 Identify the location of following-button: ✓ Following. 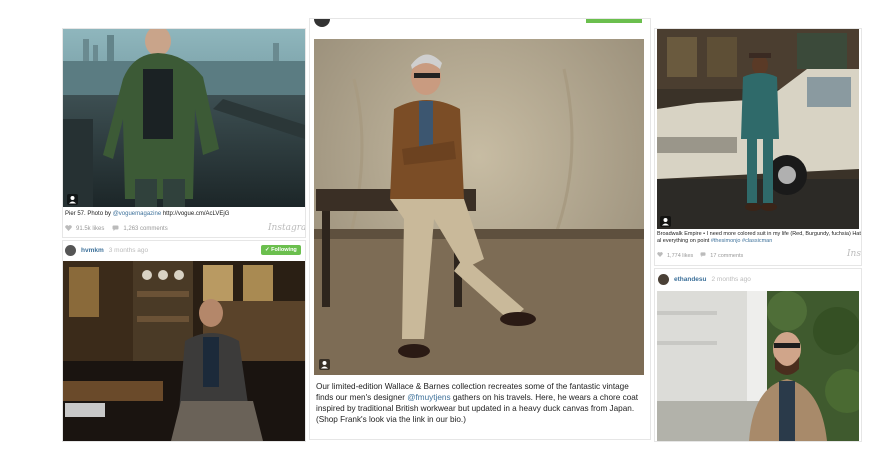
(281, 250).